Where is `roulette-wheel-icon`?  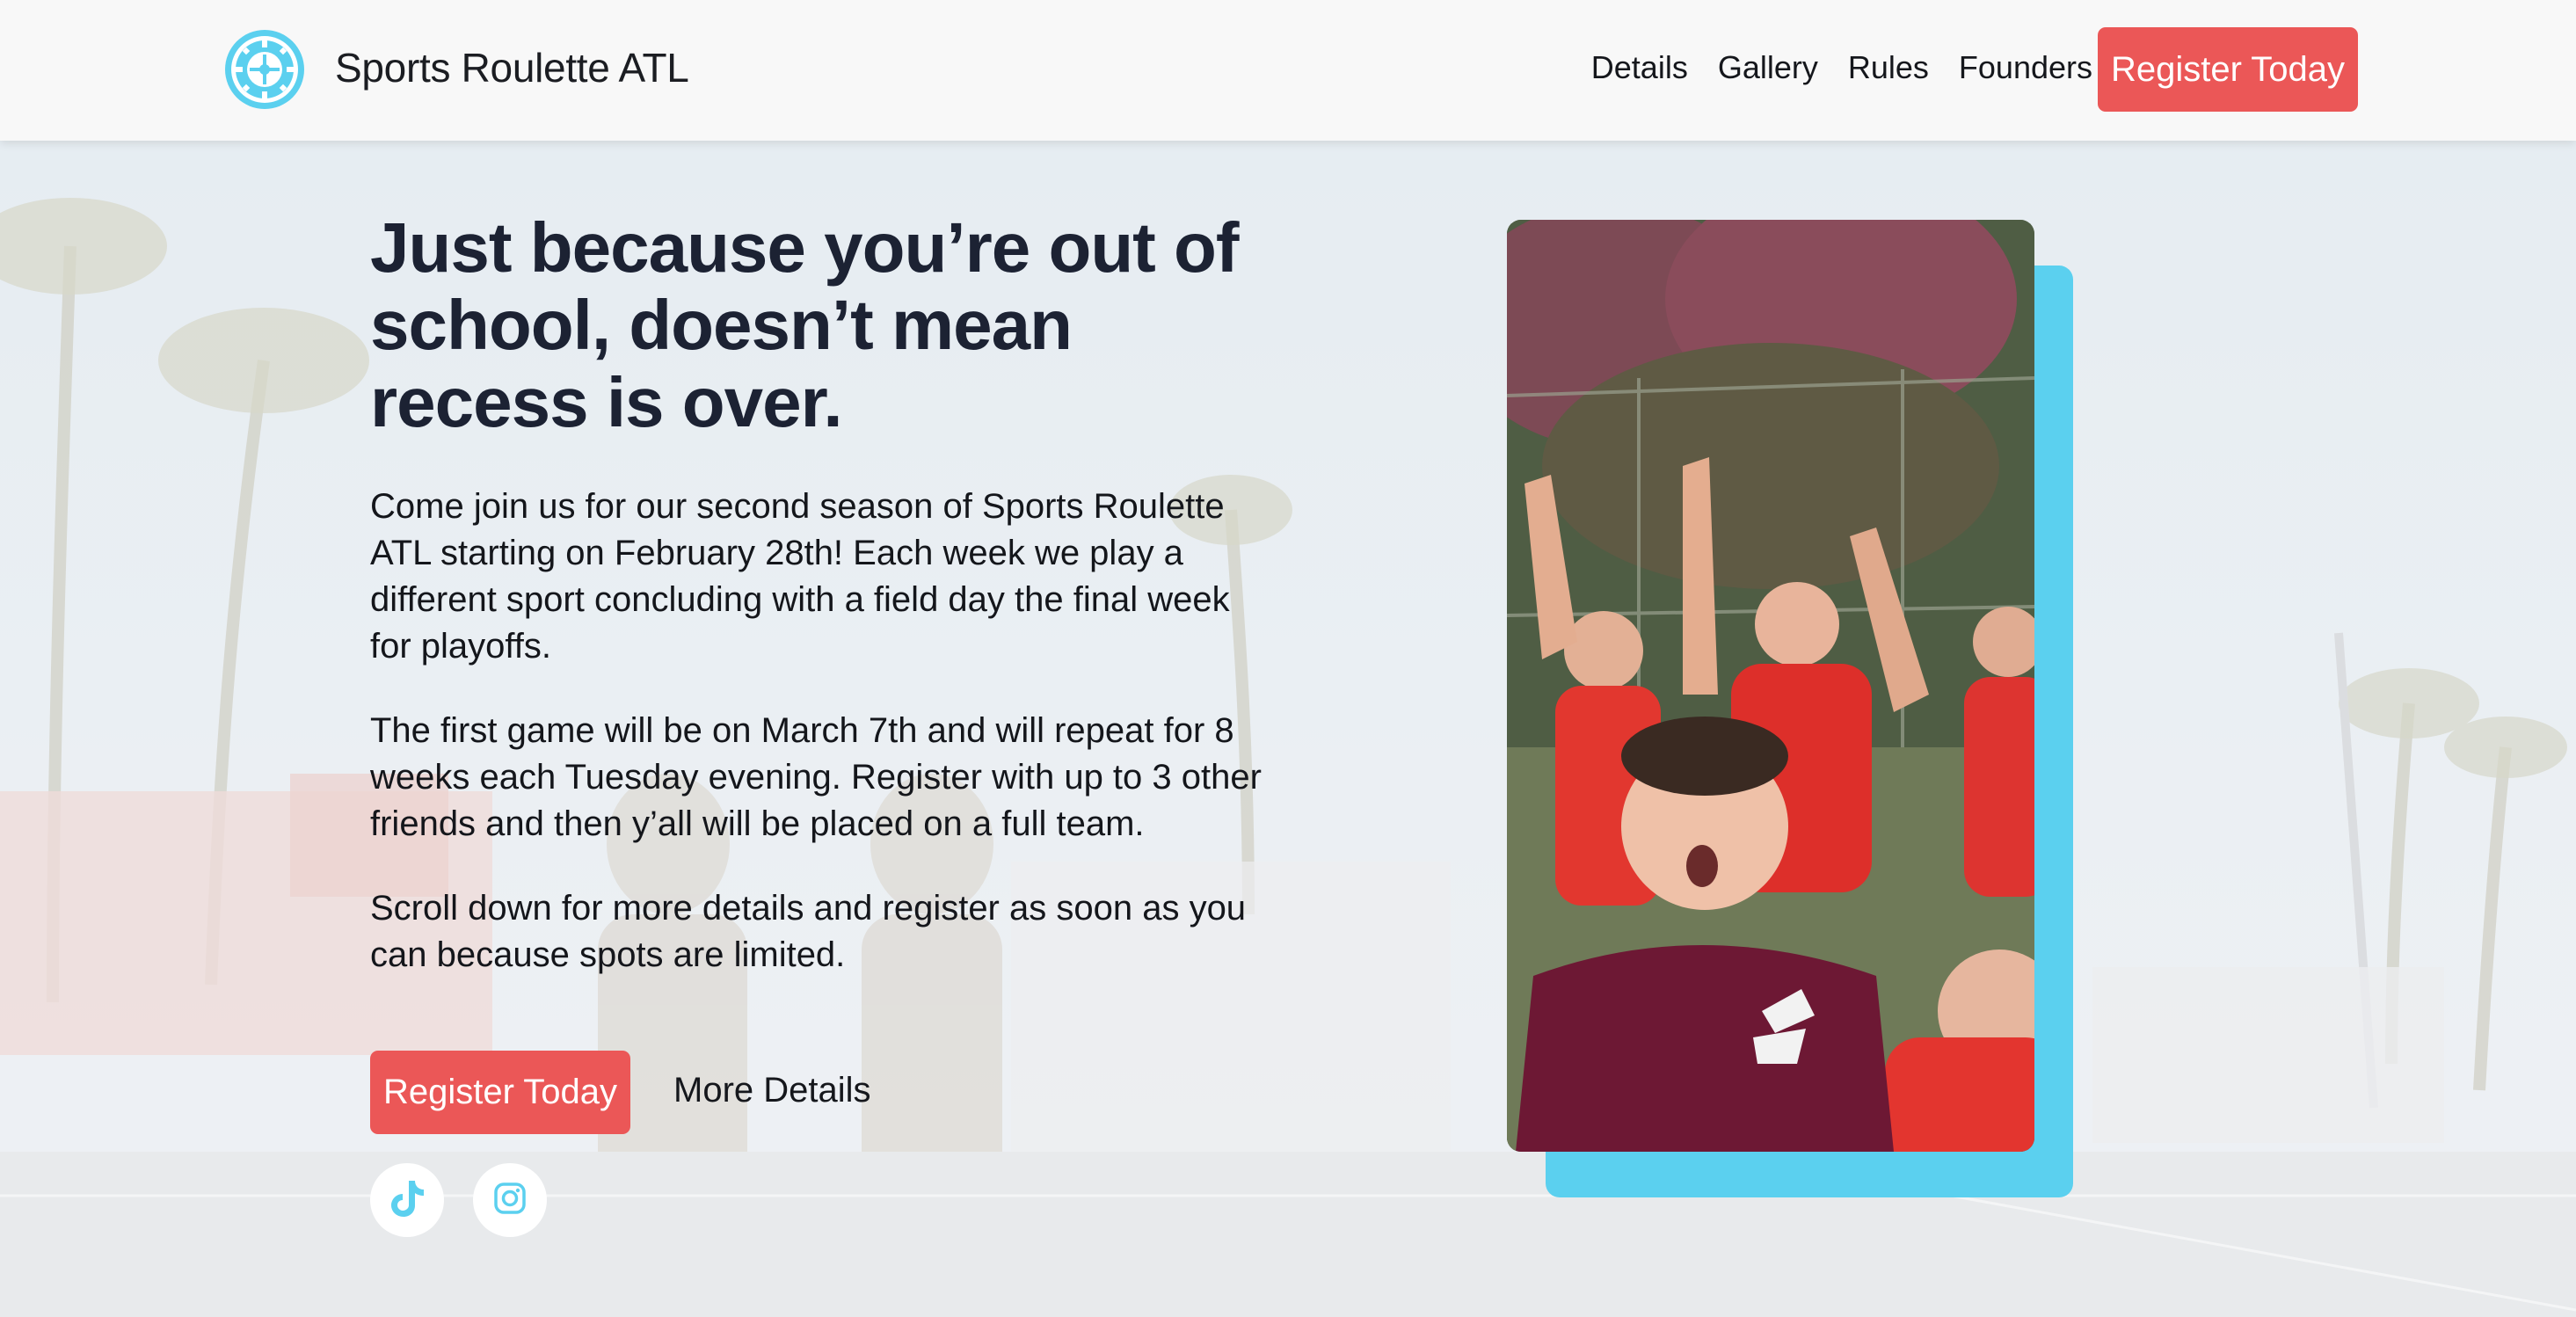
roulette-wheel-icon is located at coordinates (264, 69).